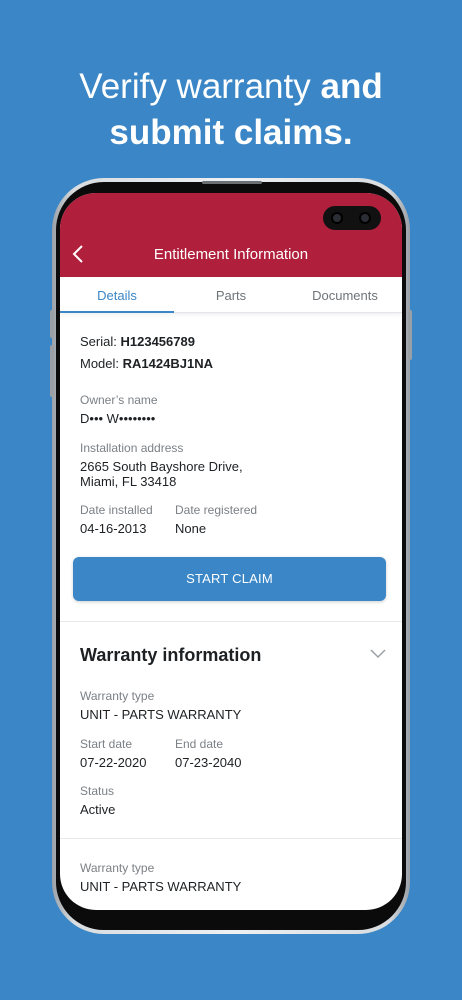  What do you see at coordinates (117, 696) in the screenshot?
I see `warranty-type-label: Warranty type` at bounding box center [117, 696].